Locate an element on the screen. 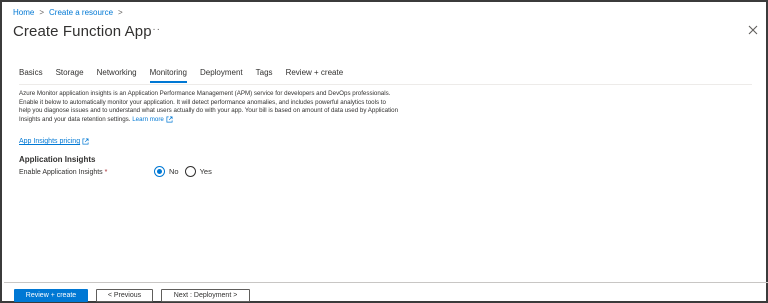 Image resolution: width=768 pixels, height=303 pixels. next-deployment-button: Next : Deployment > is located at coordinates (205, 295).